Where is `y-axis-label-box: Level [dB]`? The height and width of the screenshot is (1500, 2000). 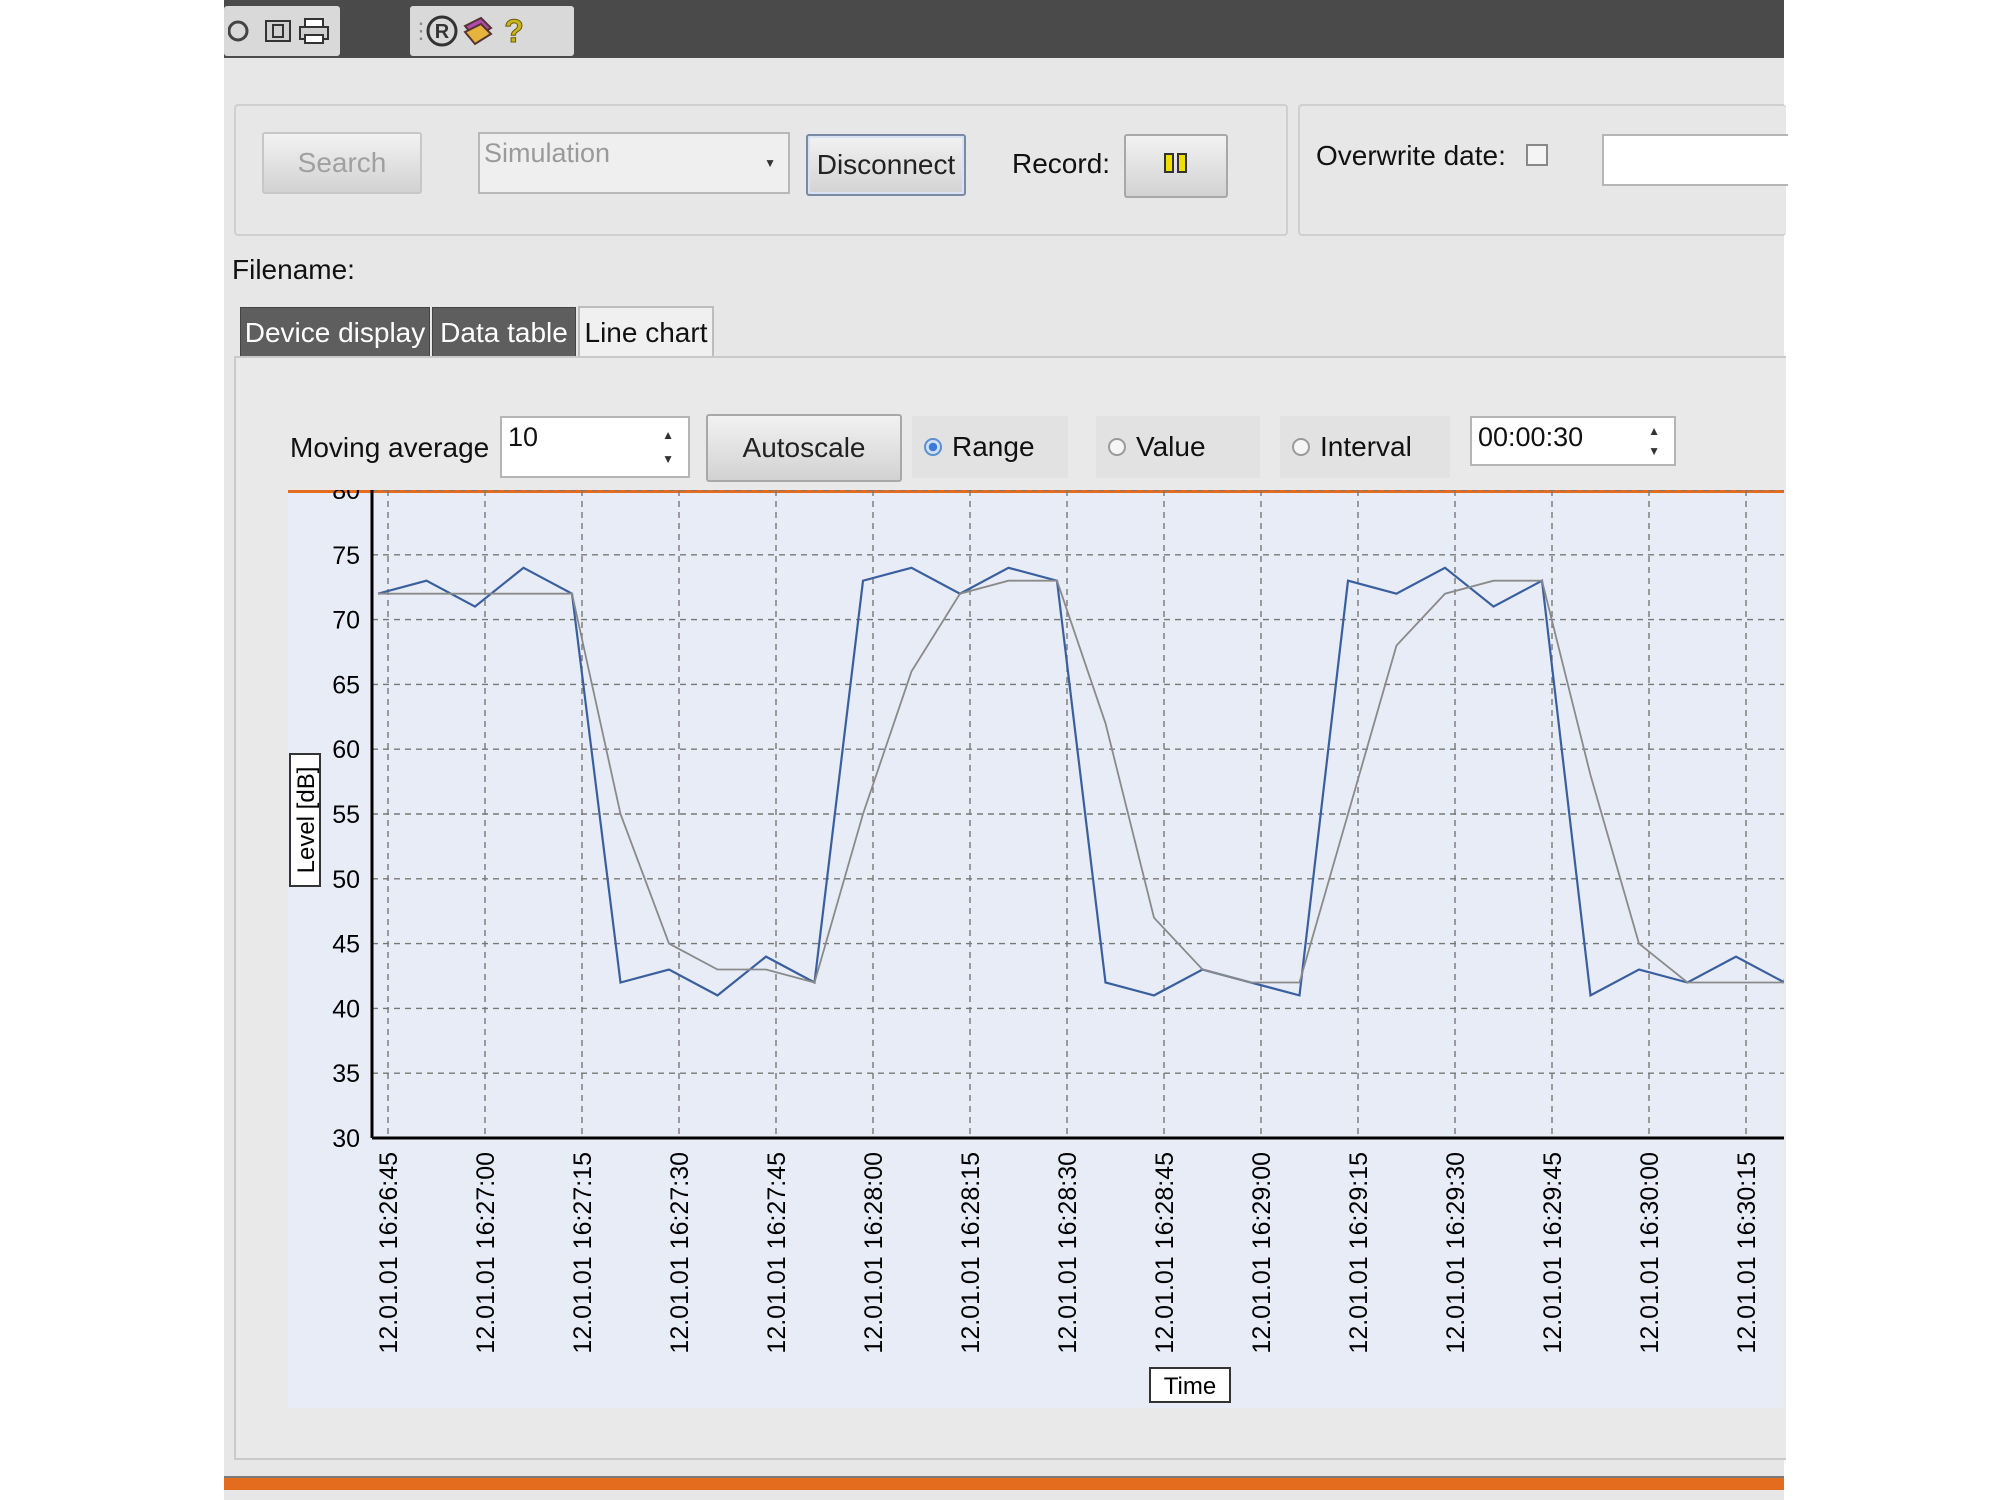
y-axis-label-box: Level [dB] is located at coordinates (305, 820).